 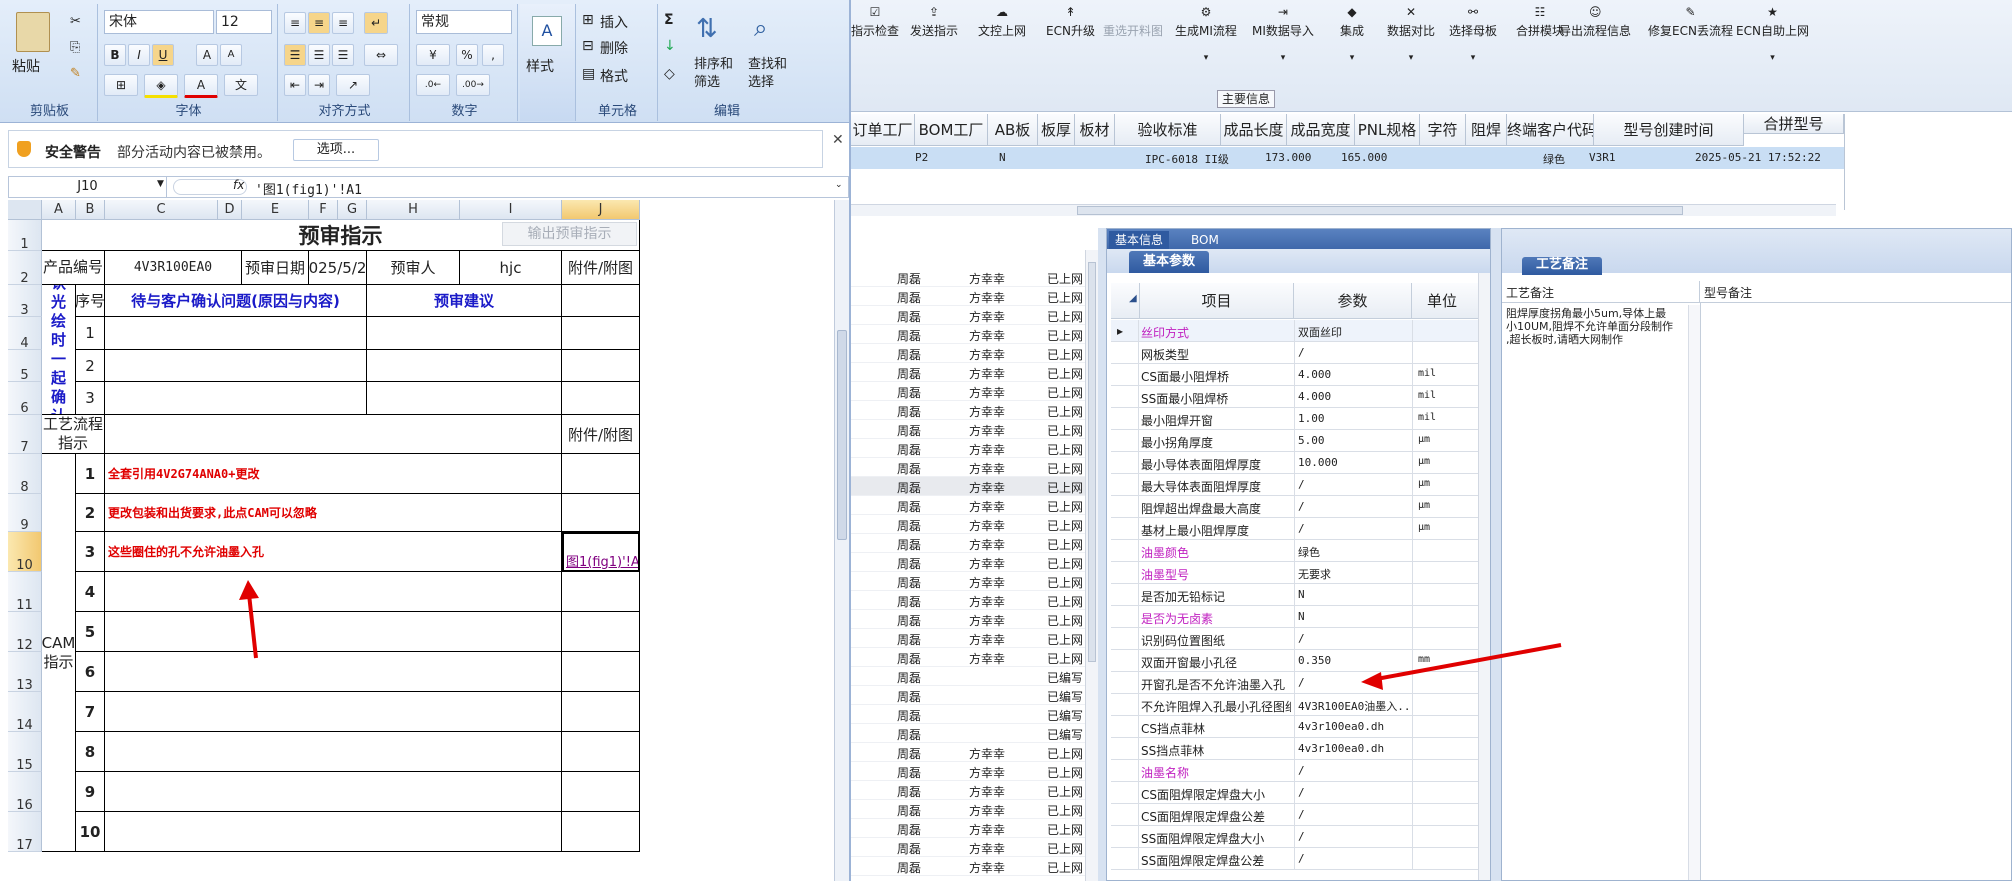 I want to click on comma-button: ,, so click(x=493, y=55).